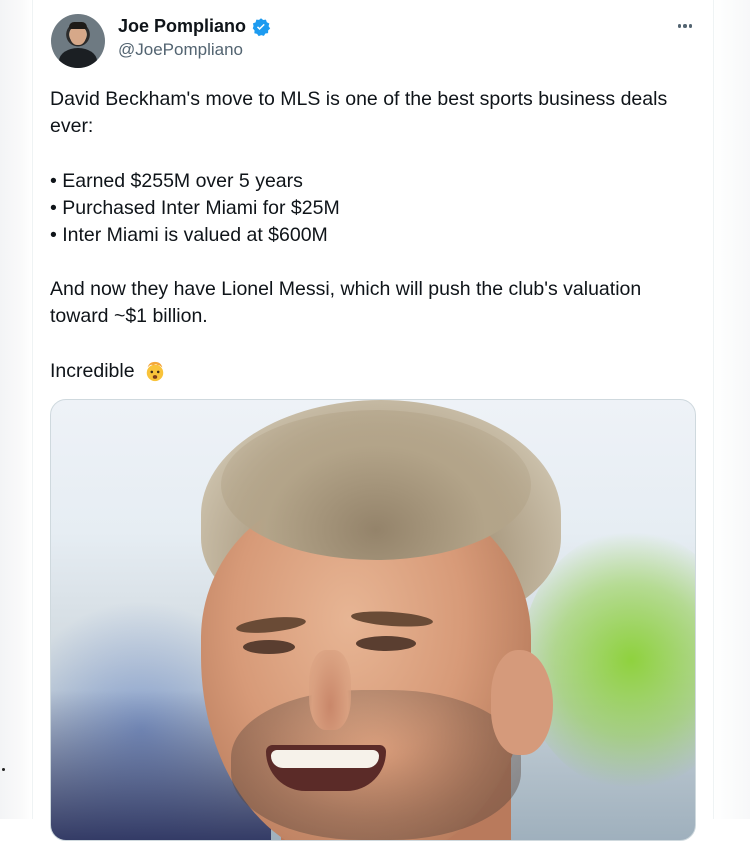 The image size is (750, 841). I want to click on background-dot, so click(3, 769).